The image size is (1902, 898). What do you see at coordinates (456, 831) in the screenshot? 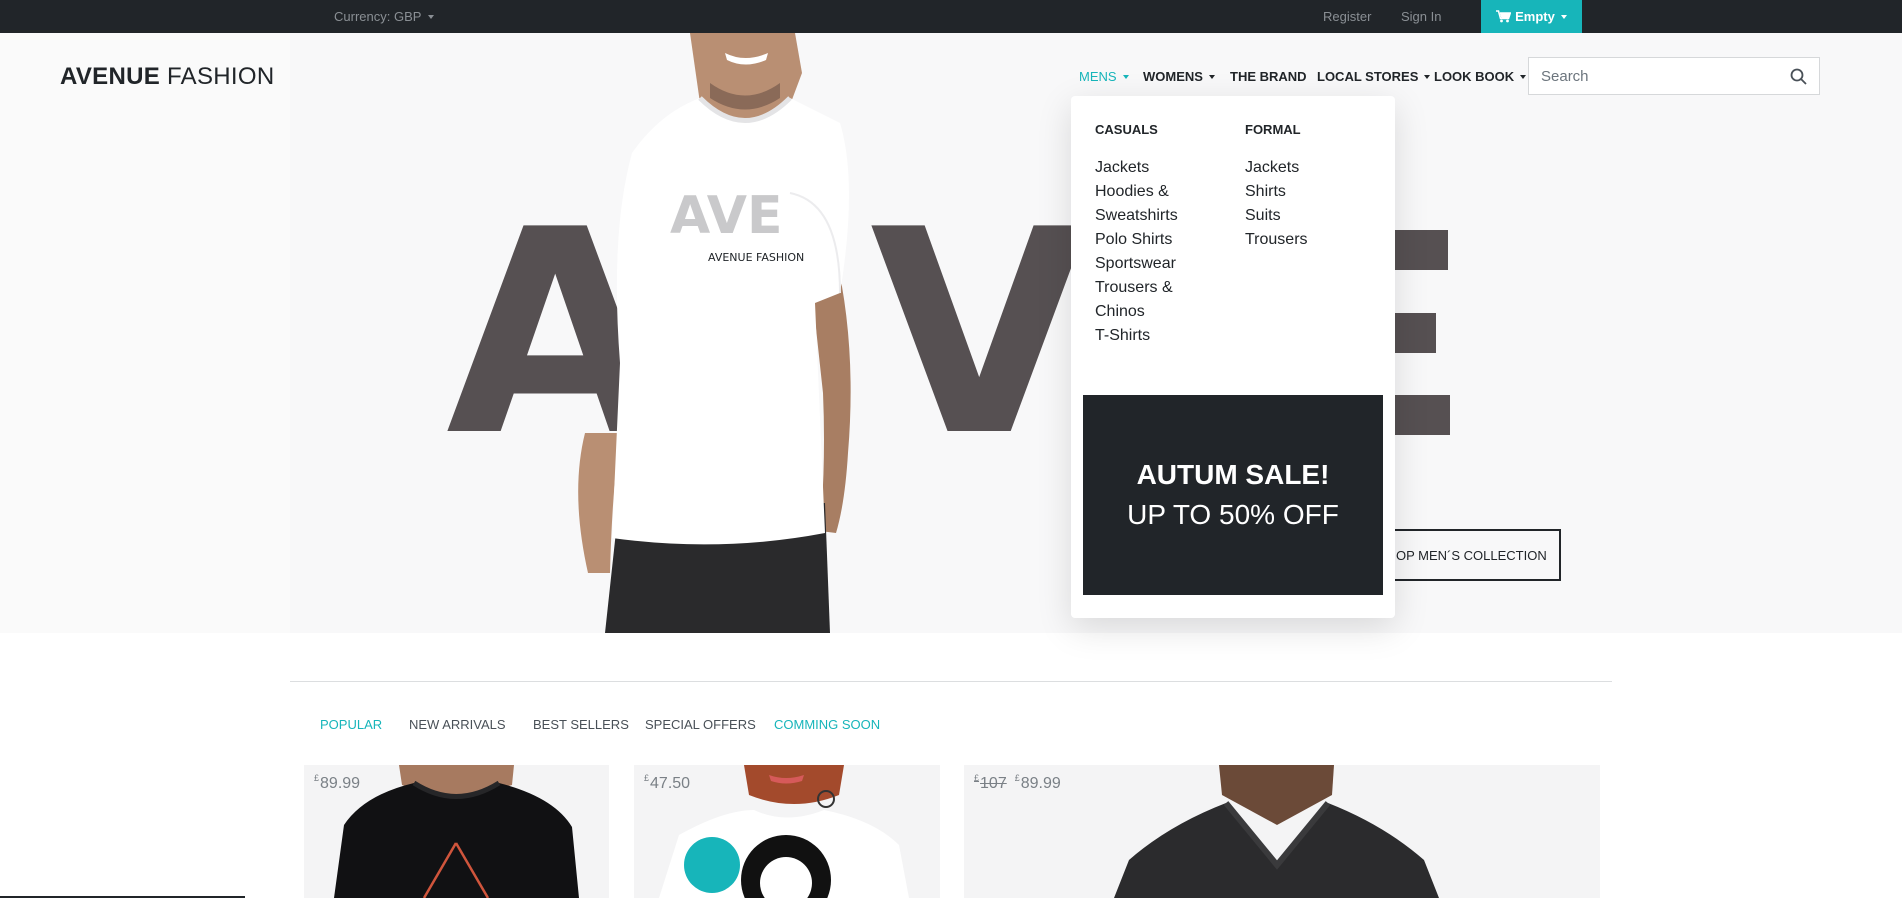
I see `product-card: £89.99` at bounding box center [456, 831].